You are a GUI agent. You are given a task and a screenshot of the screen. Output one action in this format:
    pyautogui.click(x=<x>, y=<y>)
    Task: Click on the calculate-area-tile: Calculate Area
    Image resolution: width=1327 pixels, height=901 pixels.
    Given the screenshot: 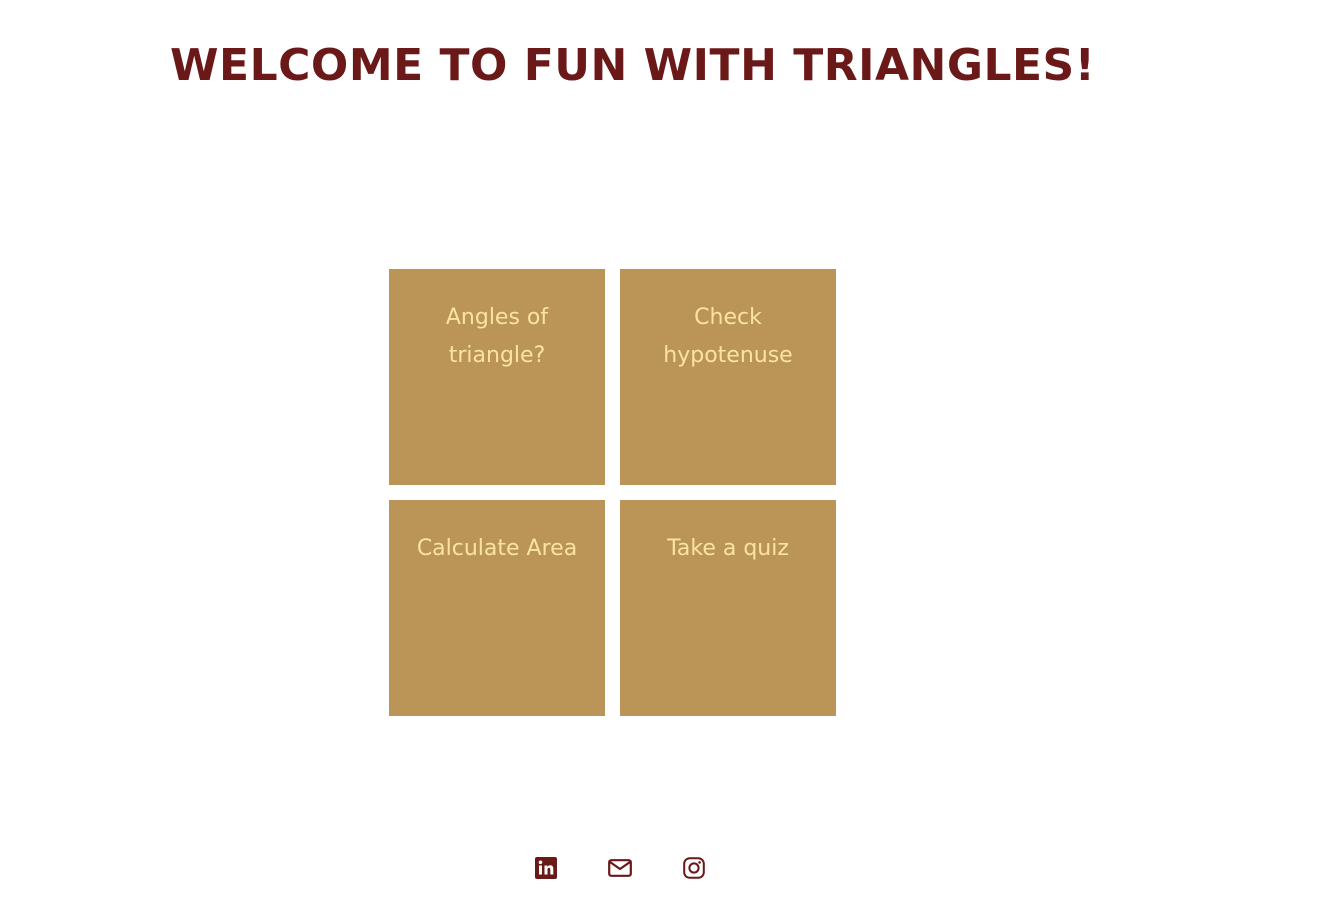 What is the action you would take?
    pyautogui.click(x=497, y=608)
    